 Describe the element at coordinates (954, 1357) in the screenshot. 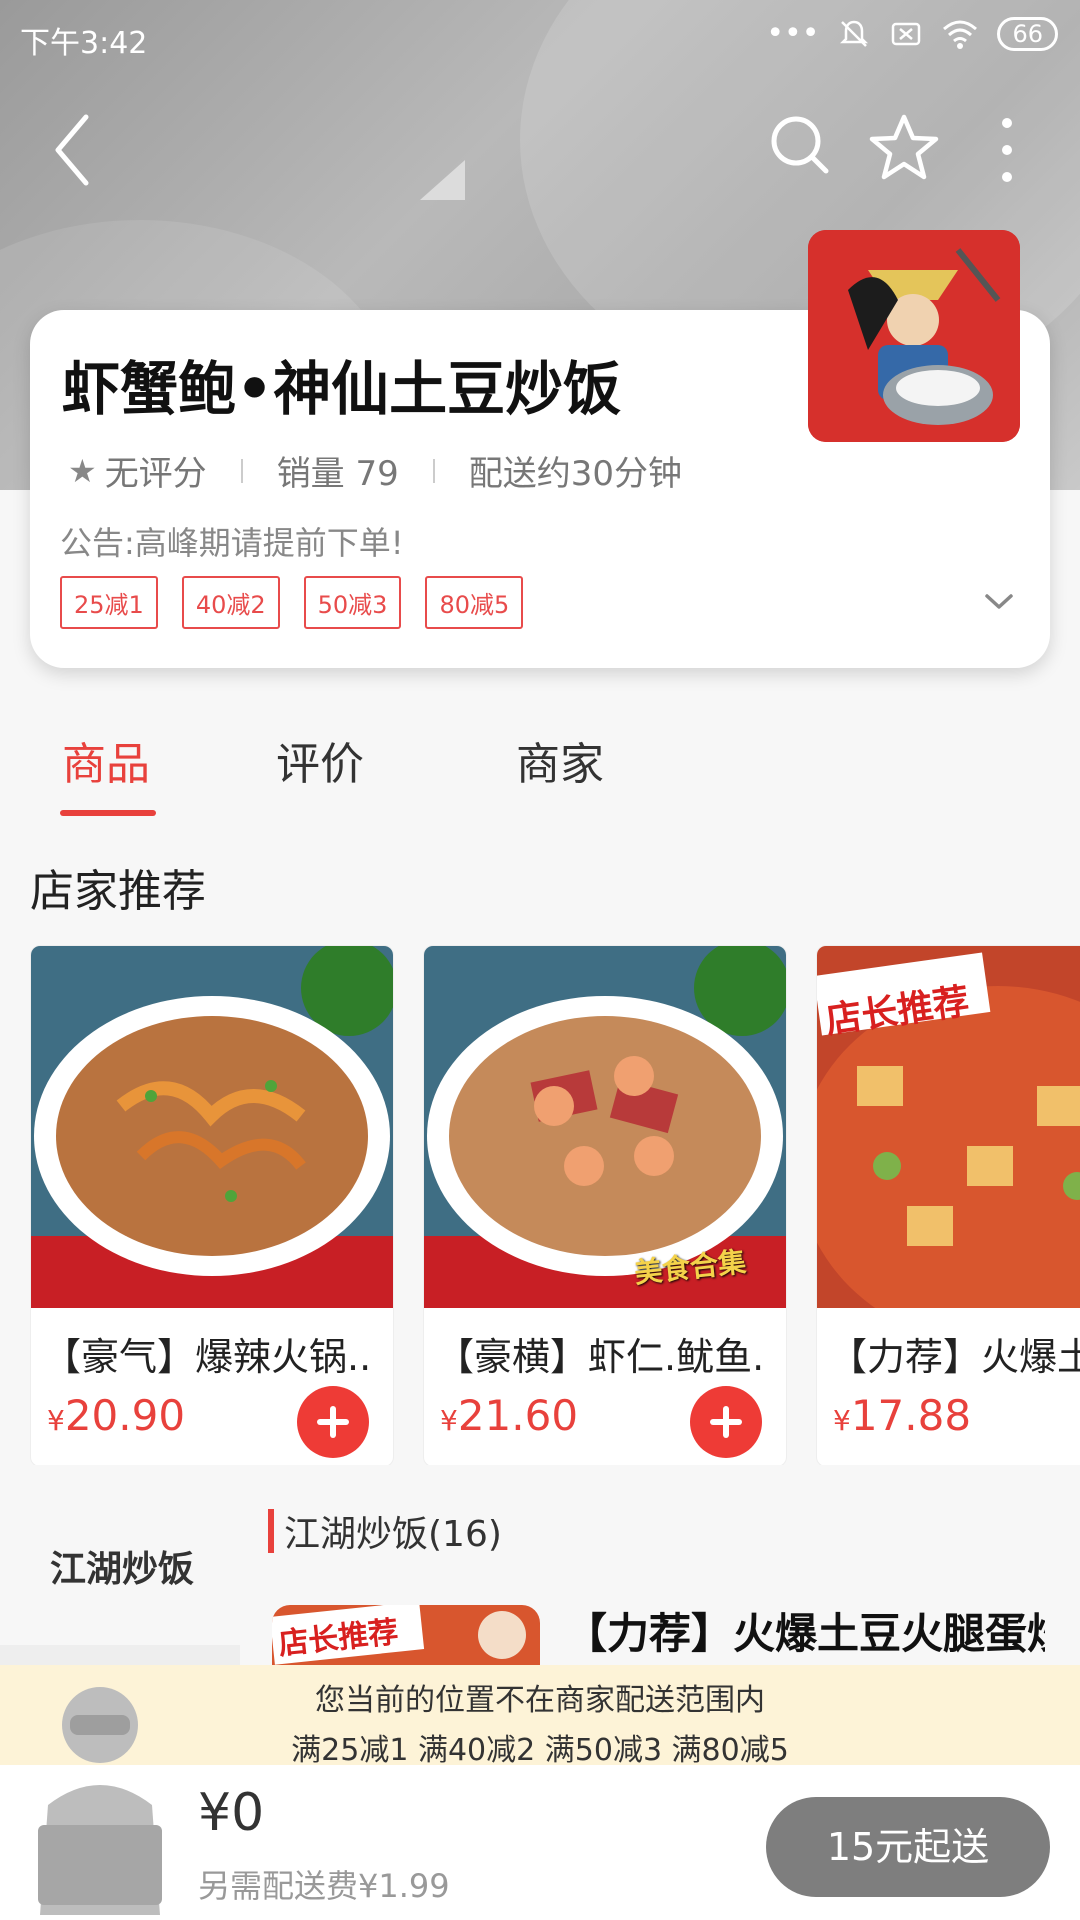

I see `dish-name: 【力荐】火爆土` at that location.